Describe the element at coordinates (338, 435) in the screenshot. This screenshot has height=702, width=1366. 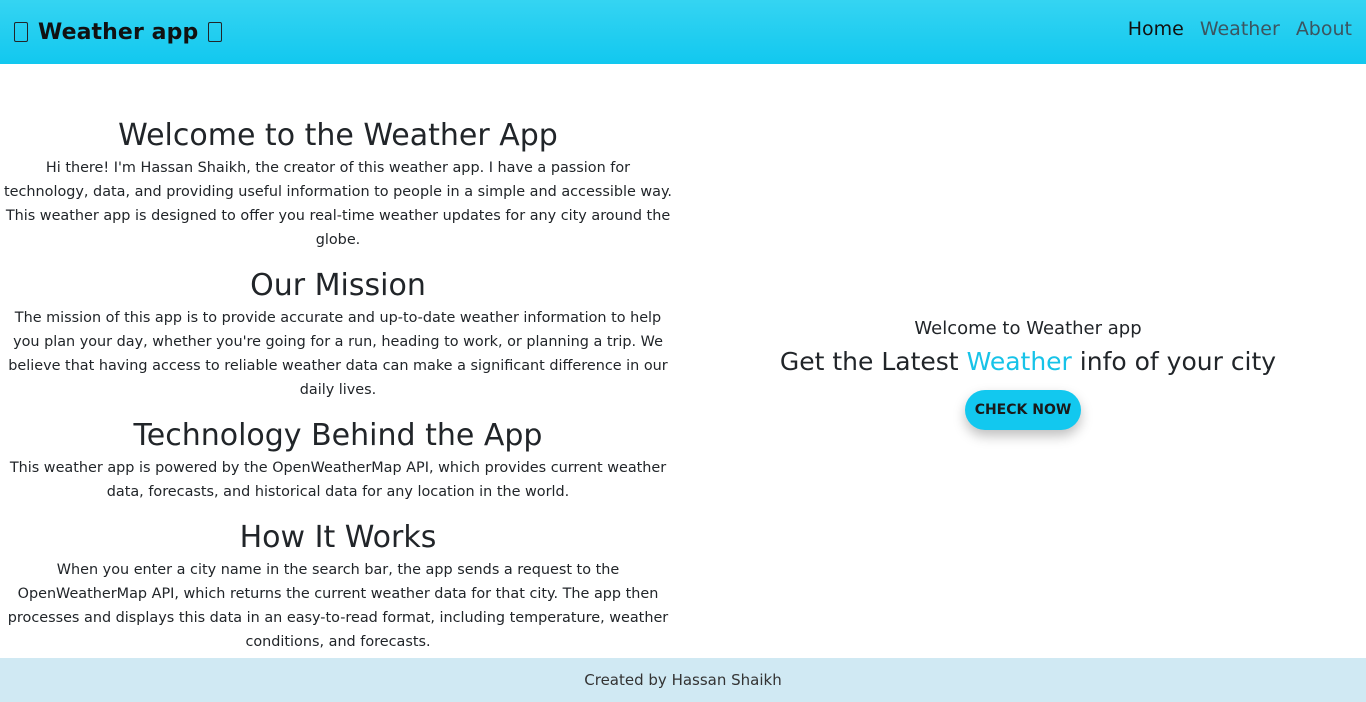
I see `technology-heading: Technology Behind the App` at that location.